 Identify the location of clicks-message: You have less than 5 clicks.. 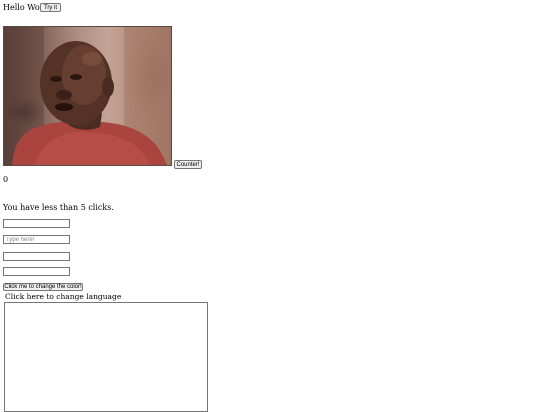
(58, 207).